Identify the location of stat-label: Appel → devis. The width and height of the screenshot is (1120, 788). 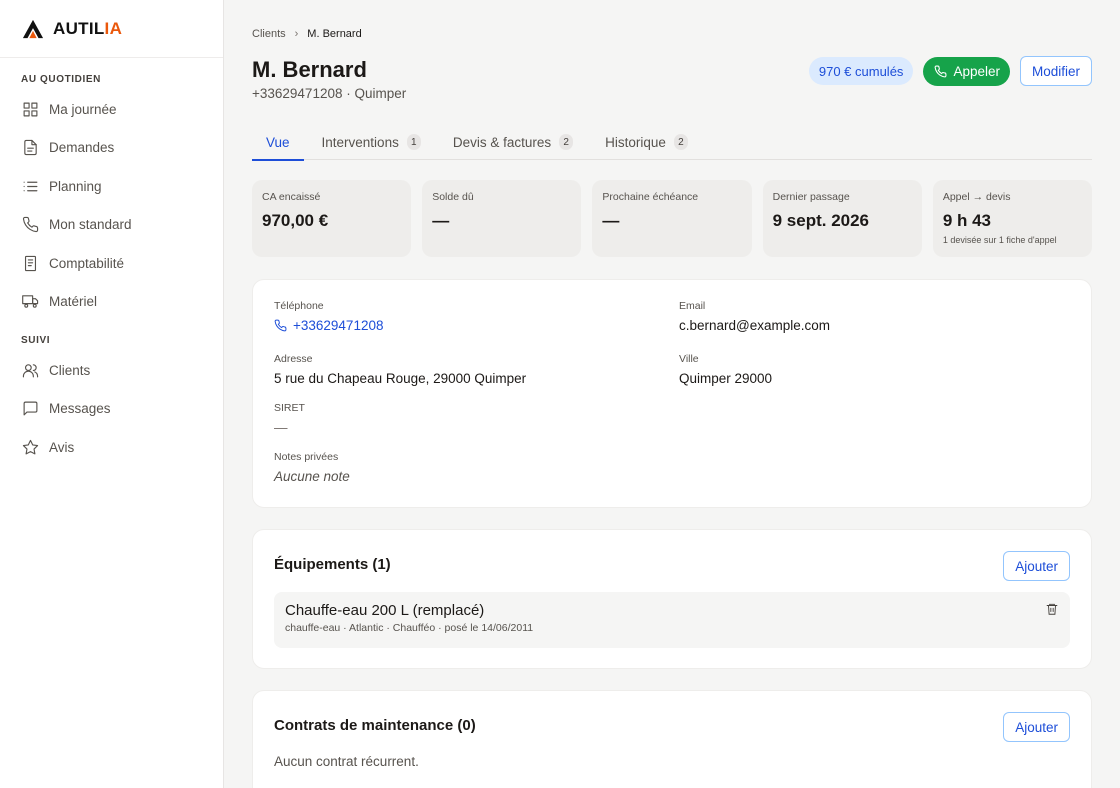
(976, 197).